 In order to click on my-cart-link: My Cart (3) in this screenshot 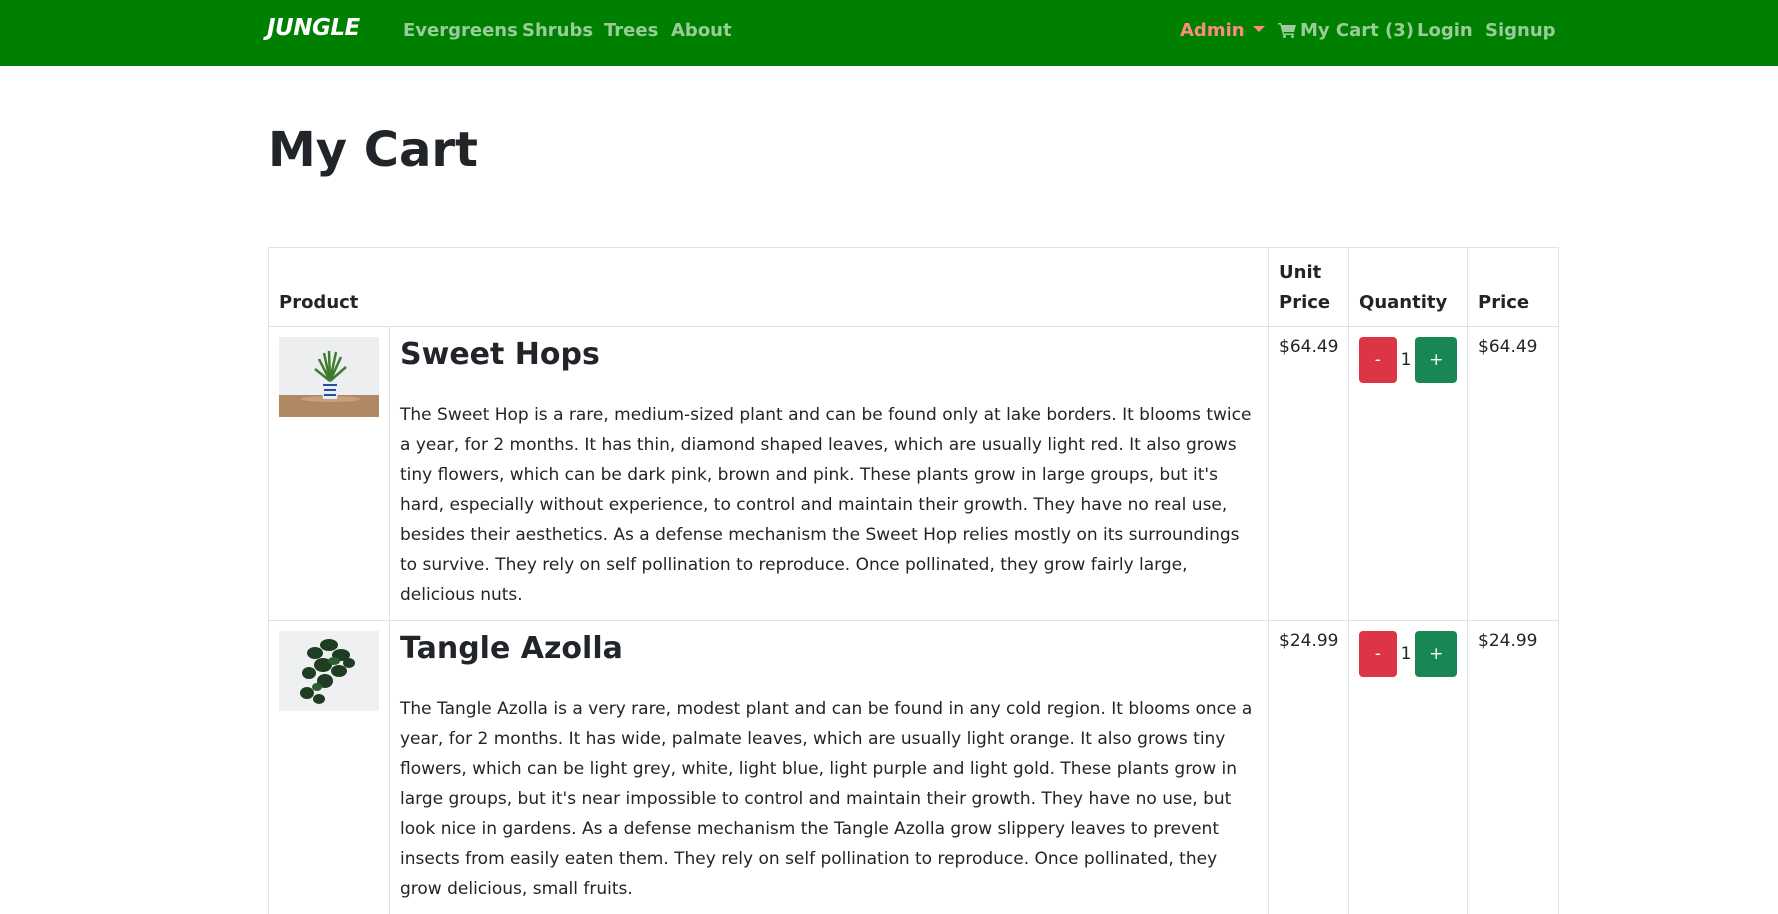, I will do `click(1346, 30)`.